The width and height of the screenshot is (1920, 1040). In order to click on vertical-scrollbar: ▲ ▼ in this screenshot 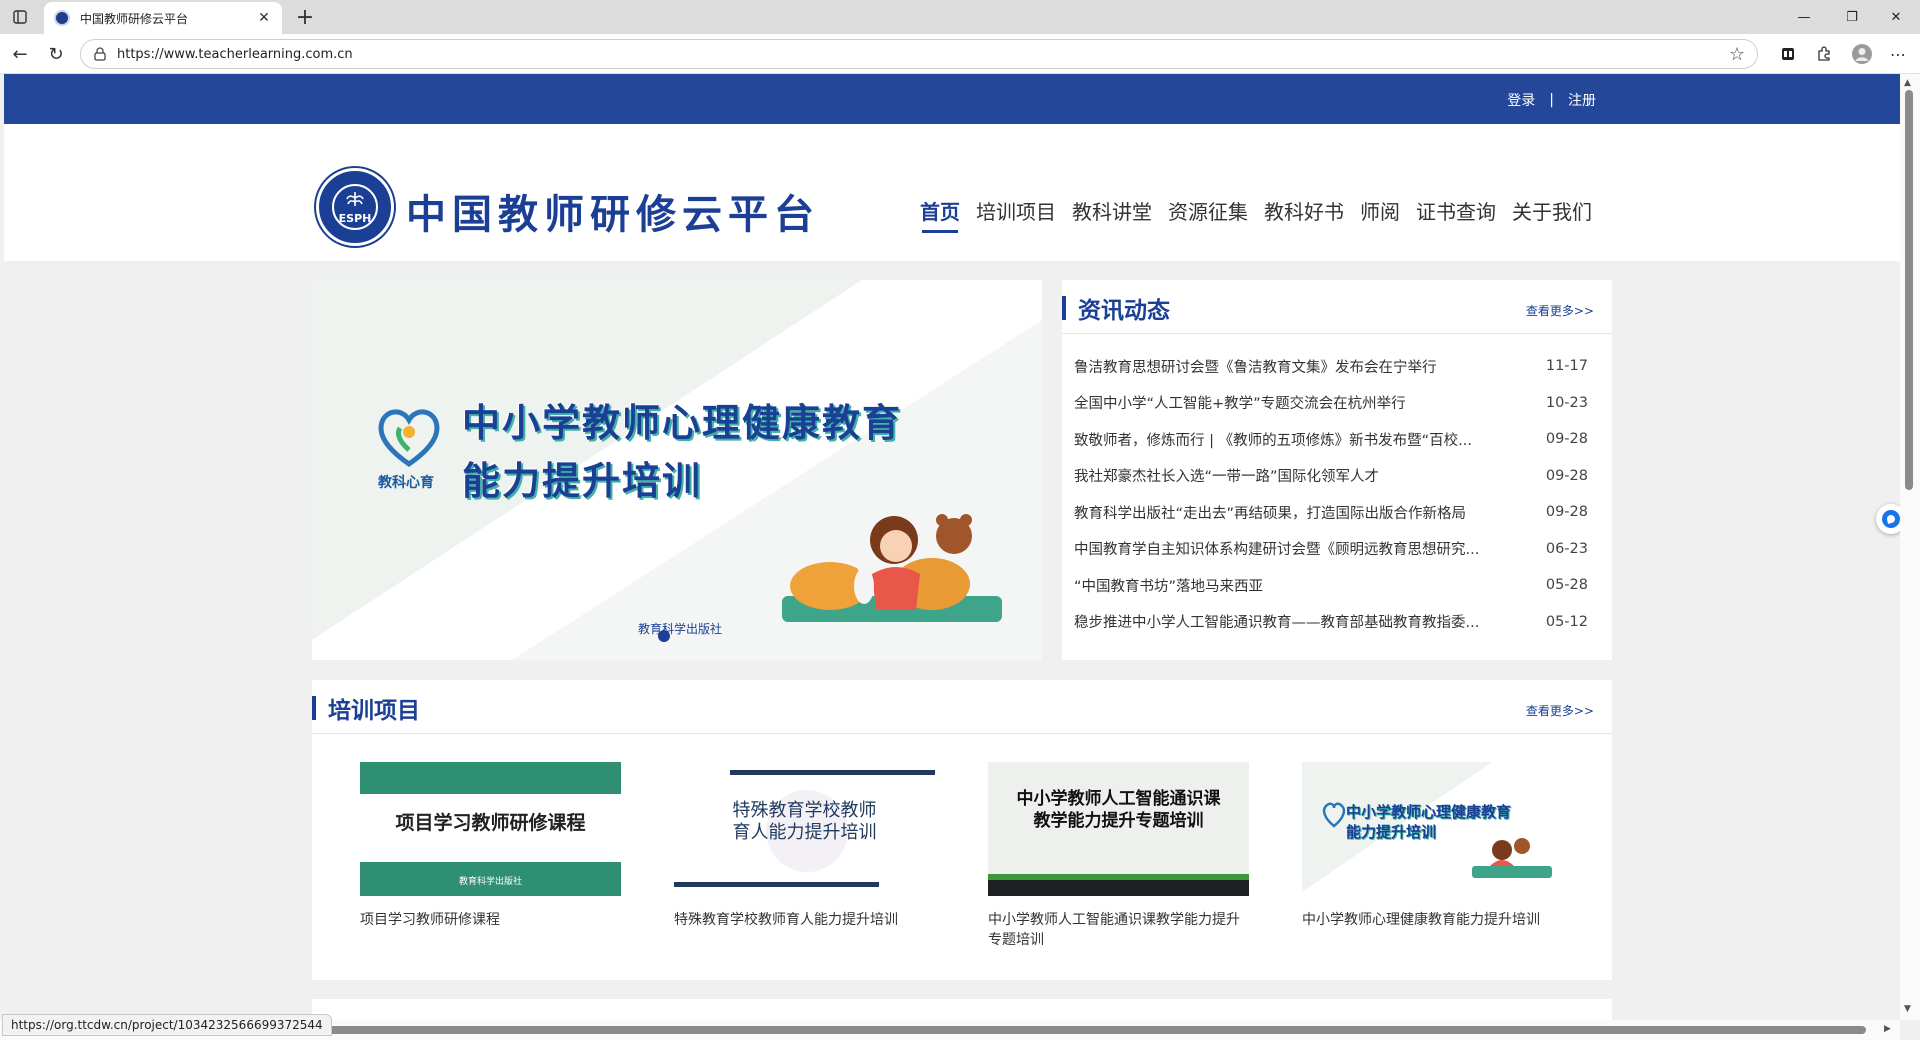, I will do `click(1910, 547)`.